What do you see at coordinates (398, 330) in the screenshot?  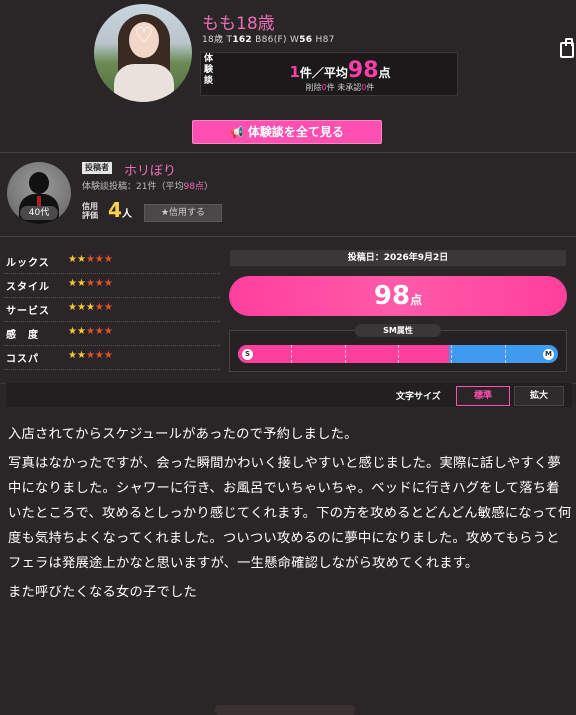 I see `sm-label: SM属性` at bounding box center [398, 330].